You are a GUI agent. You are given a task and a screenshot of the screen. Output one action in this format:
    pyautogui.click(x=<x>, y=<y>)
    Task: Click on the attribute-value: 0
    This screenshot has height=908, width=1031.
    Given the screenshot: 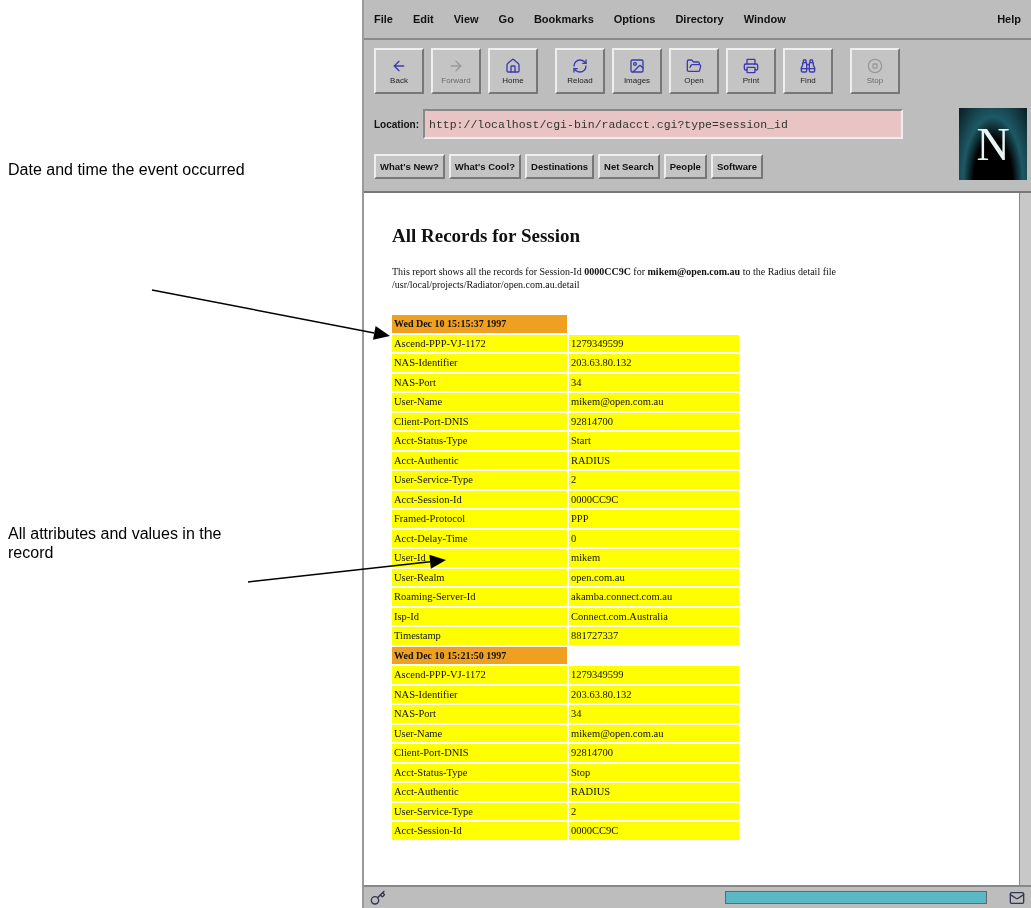 What is the action you would take?
    pyautogui.click(x=654, y=538)
    